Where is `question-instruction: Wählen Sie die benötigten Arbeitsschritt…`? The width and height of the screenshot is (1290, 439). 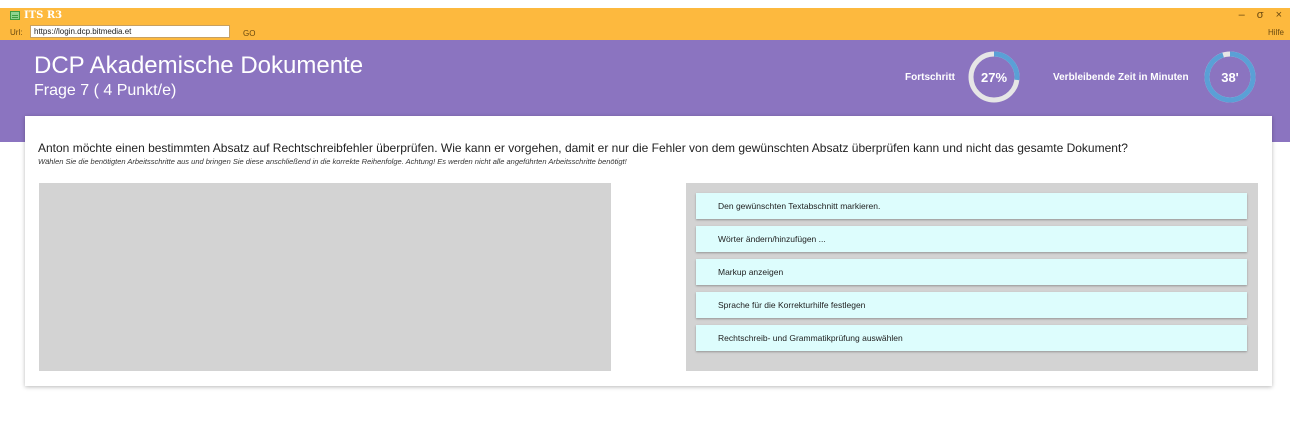
question-instruction: Wählen Sie die benötigten Arbeitsschritt… is located at coordinates (332, 161).